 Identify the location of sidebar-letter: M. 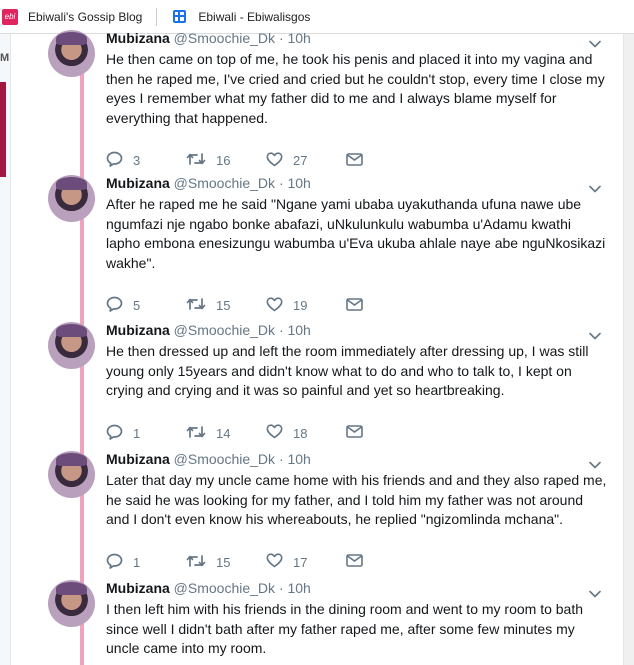
(5, 58).